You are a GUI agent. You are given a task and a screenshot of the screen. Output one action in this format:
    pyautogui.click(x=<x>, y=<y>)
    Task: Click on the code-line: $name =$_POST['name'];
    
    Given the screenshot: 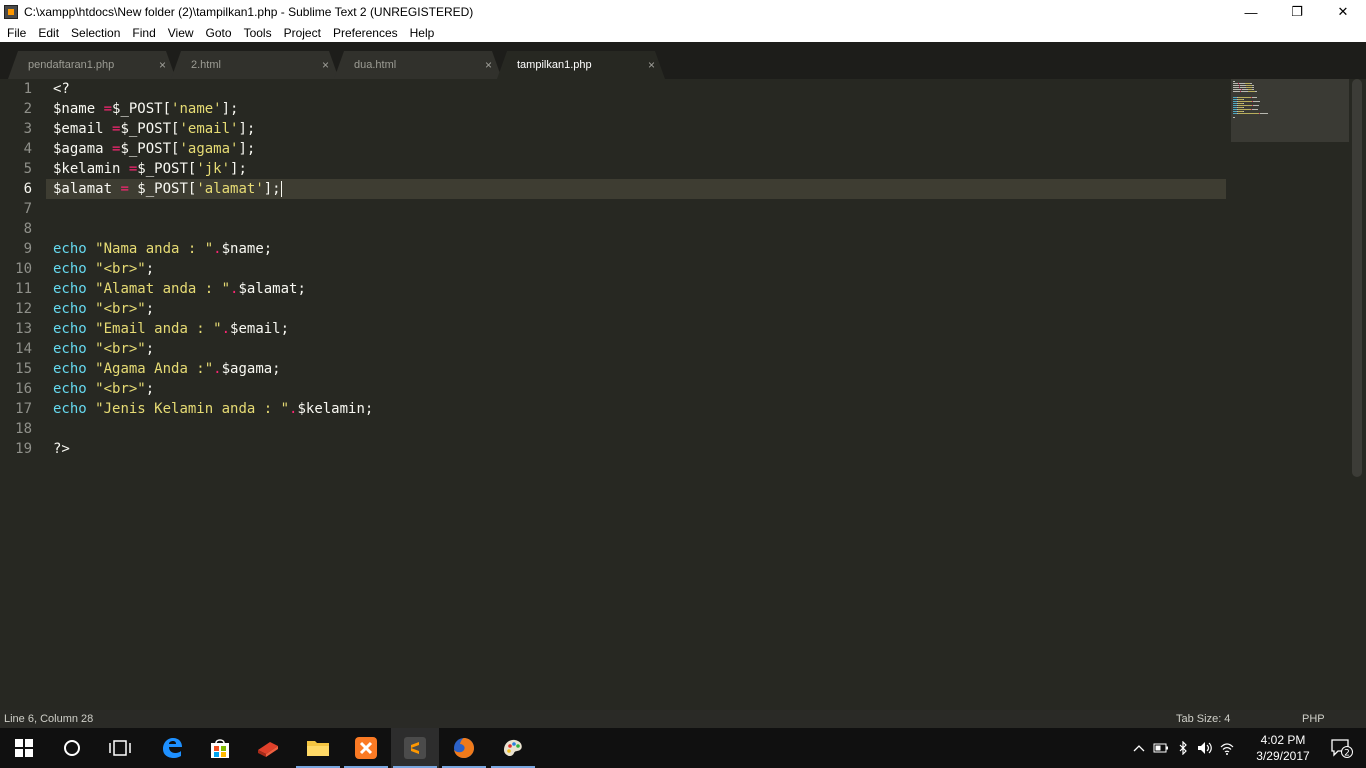 What is the action you would take?
    pyautogui.click(x=145, y=109)
    